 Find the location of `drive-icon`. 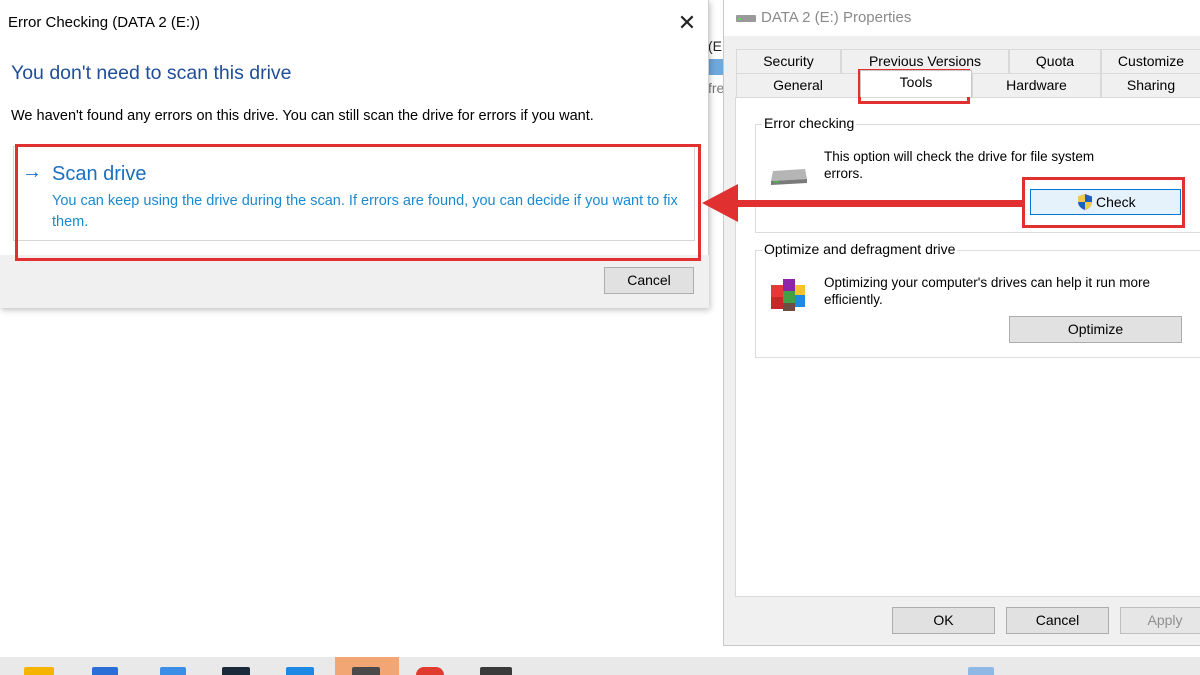

drive-icon is located at coordinates (746, 18).